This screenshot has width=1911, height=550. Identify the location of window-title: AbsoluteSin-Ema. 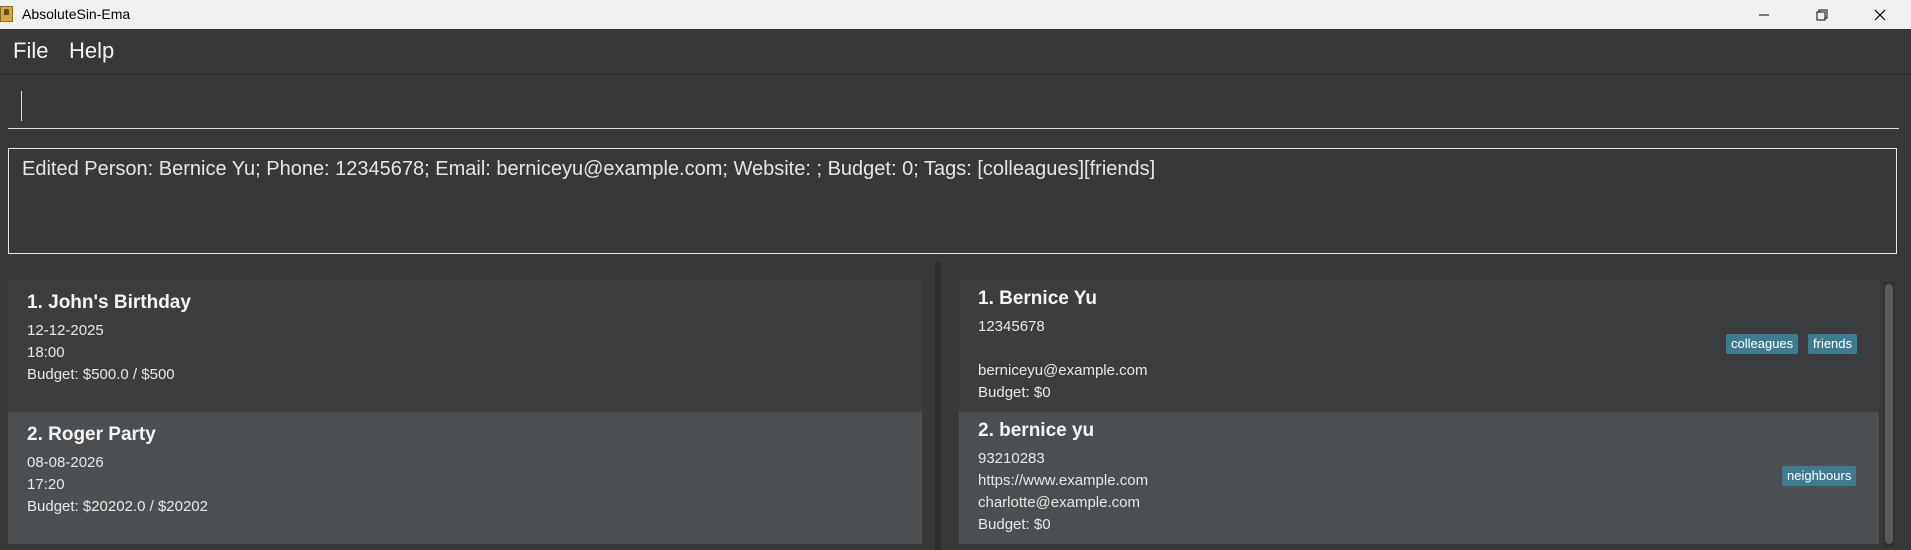
(76, 14).